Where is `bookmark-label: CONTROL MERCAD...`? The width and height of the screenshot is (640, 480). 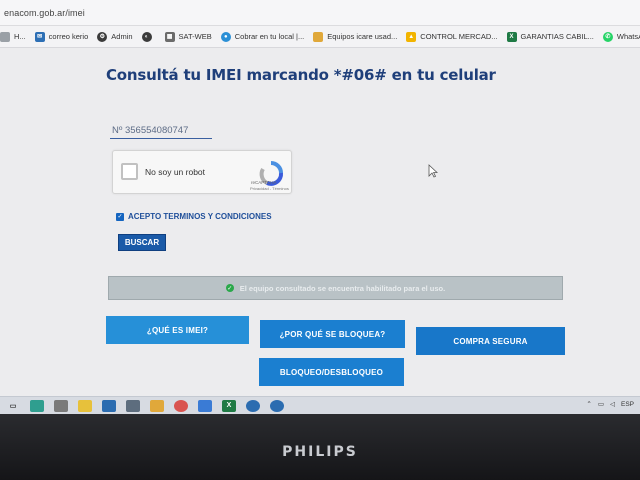 bookmark-label: CONTROL MERCAD... is located at coordinates (459, 36).